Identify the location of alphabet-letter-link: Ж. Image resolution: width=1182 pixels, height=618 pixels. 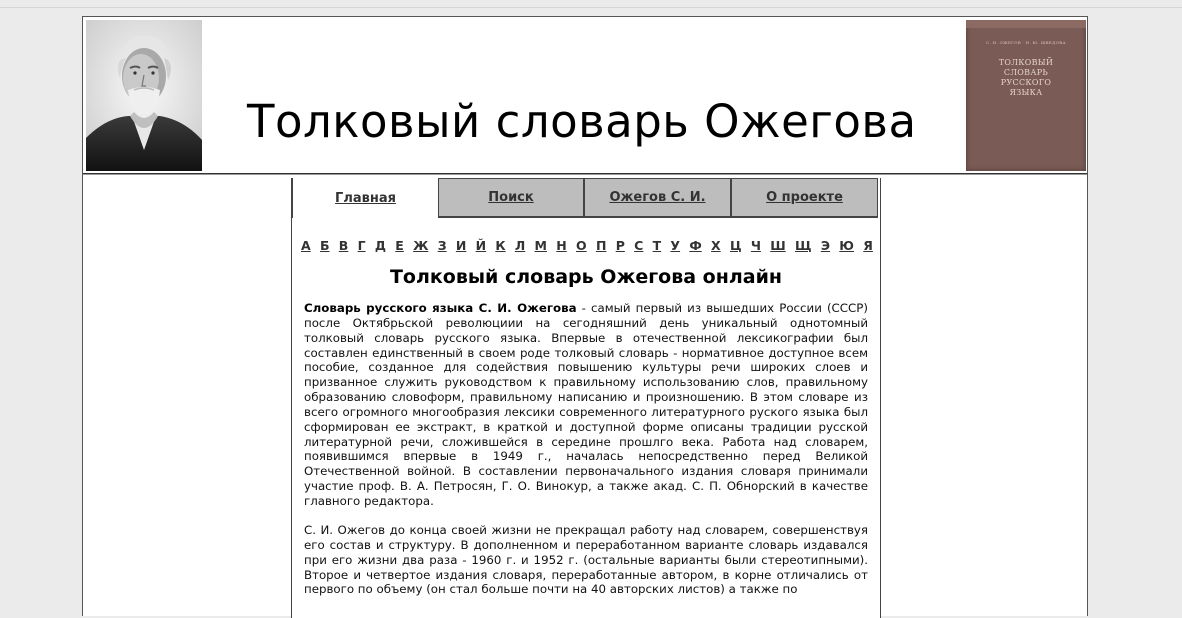
(420, 246).